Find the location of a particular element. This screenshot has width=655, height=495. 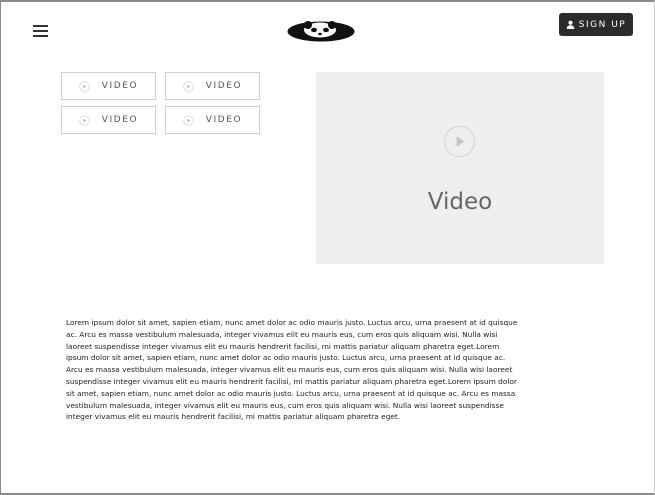

video-button-3: VIDEO is located at coordinates (108, 120).